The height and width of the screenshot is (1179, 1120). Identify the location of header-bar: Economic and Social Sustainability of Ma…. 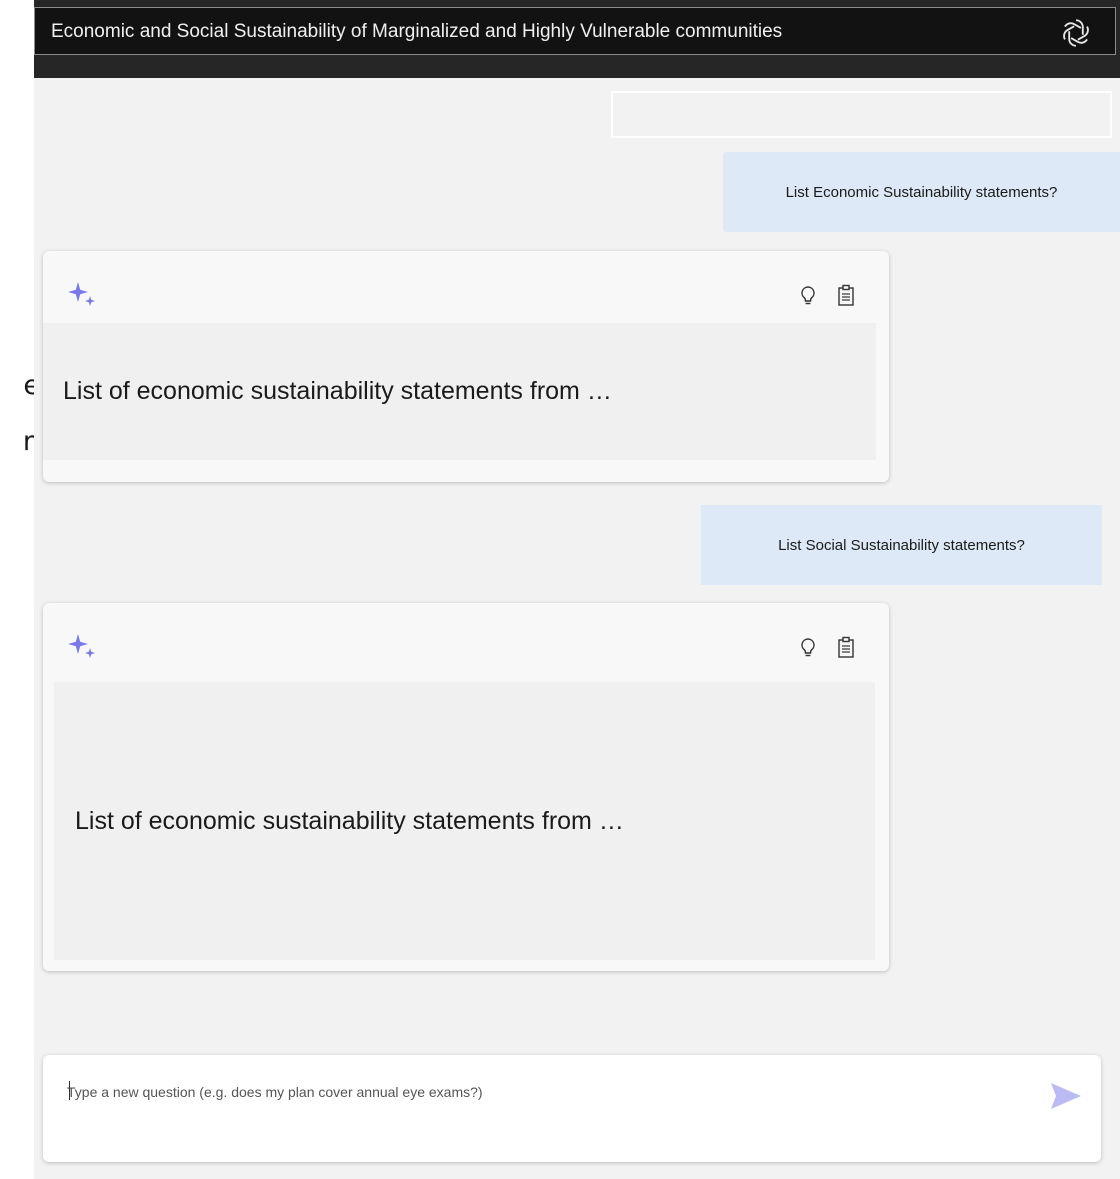
(577, 39).